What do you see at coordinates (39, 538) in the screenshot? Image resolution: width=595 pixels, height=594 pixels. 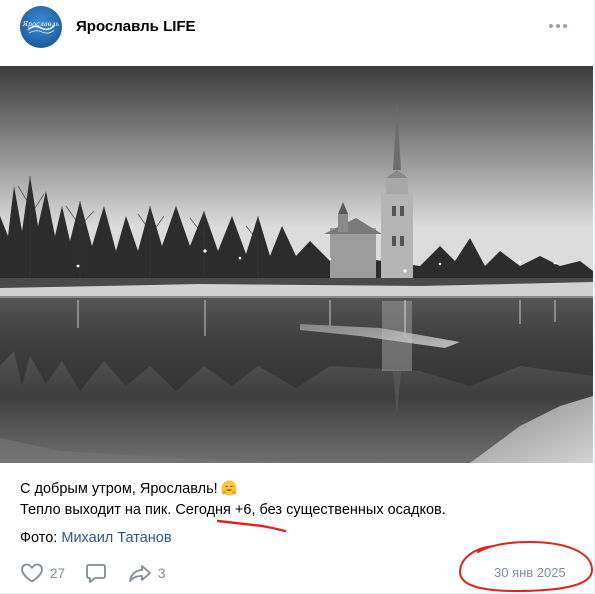 I see `credit-label: Фото:` at bounding box center [39, 538].